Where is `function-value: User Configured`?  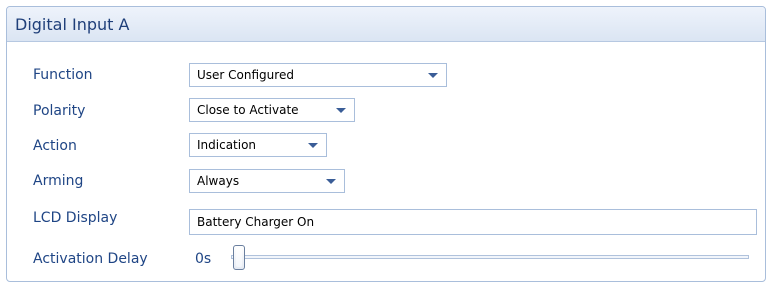
function-value: User Configured is located at coordinates (245, 75).